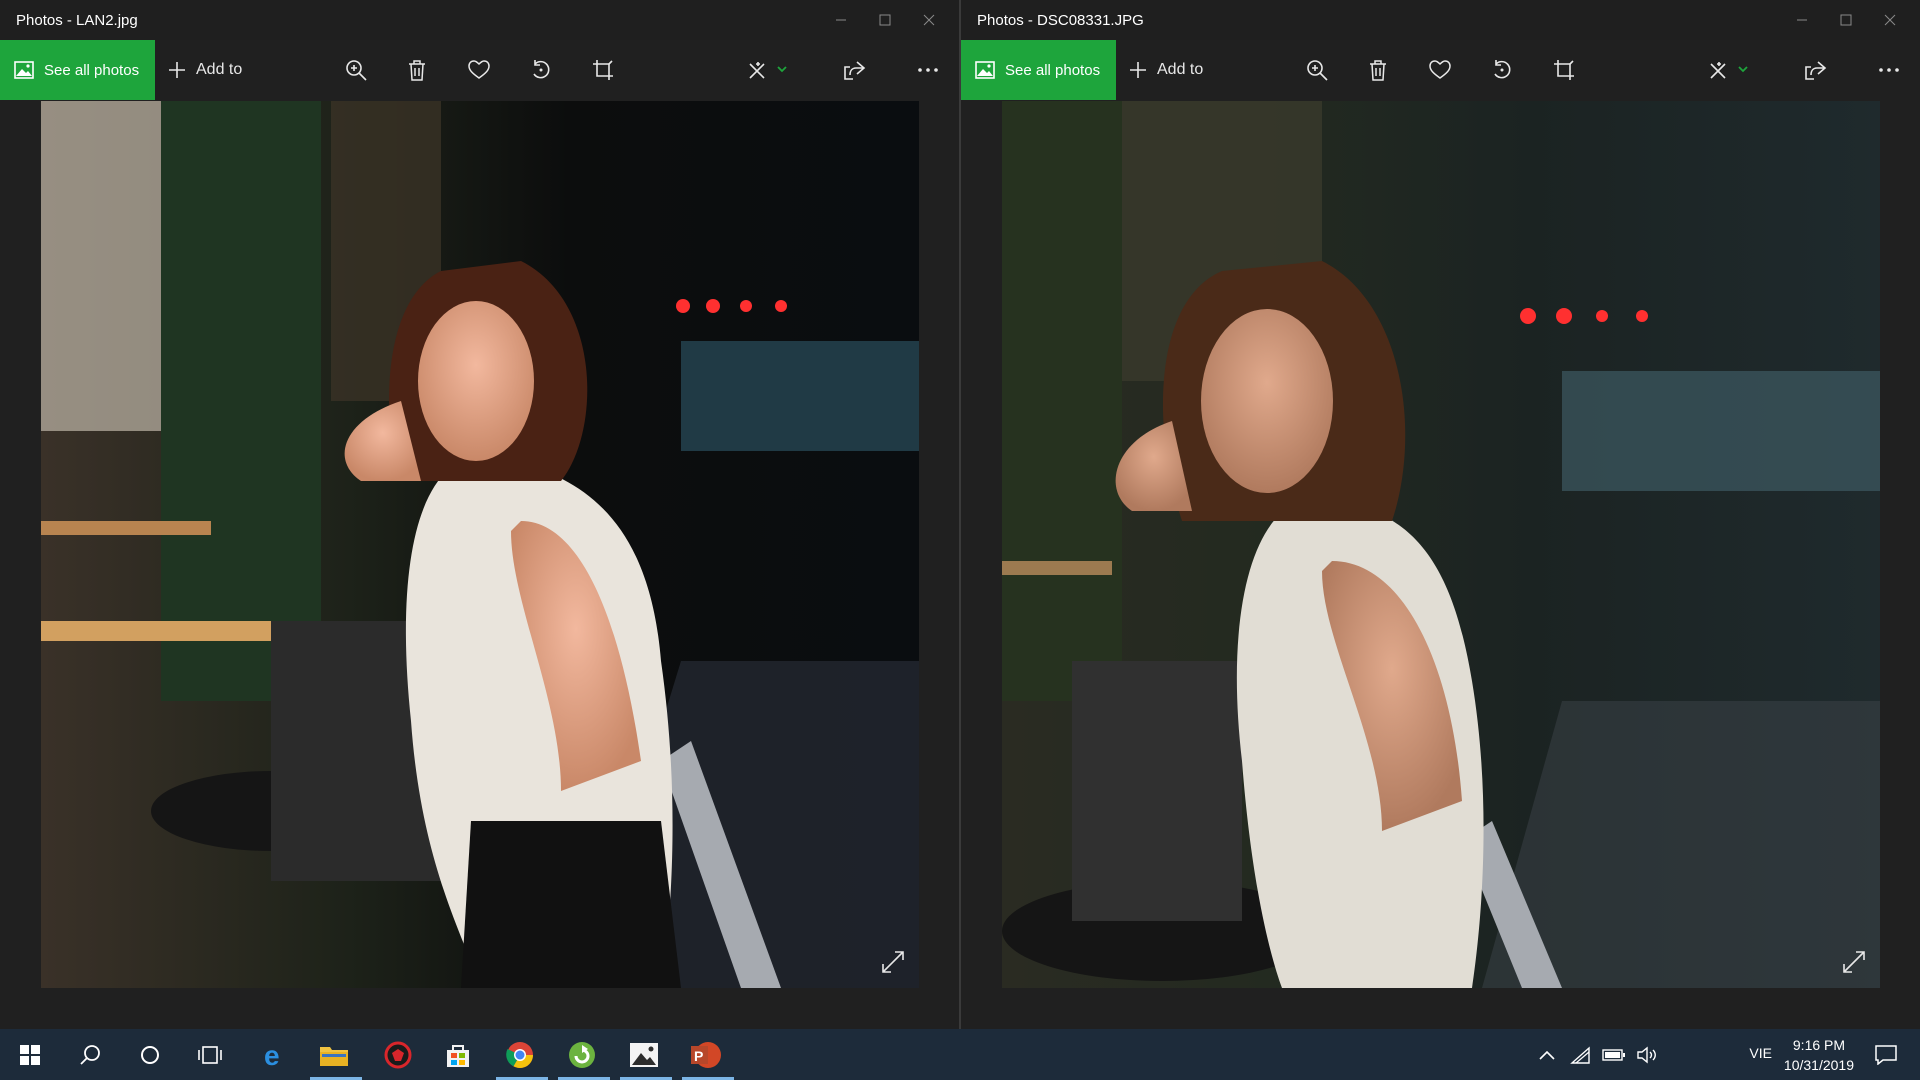 The height and width of the screenshot is (1080, 1920). I want to click on system-tray, so click(1598, 1054).